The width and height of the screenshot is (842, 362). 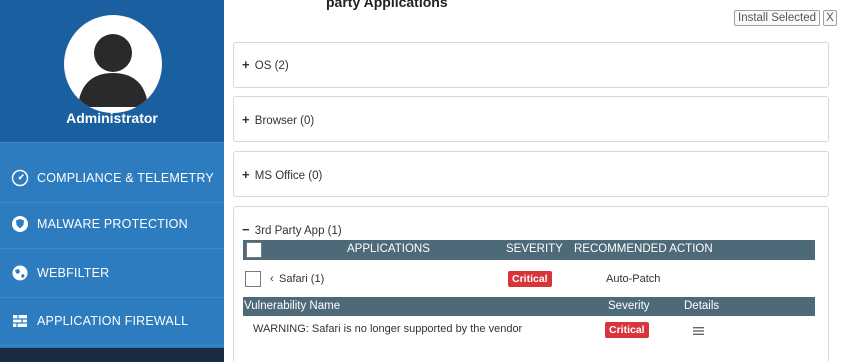 I want to click on menu-icon, so click(x=698, y=332).